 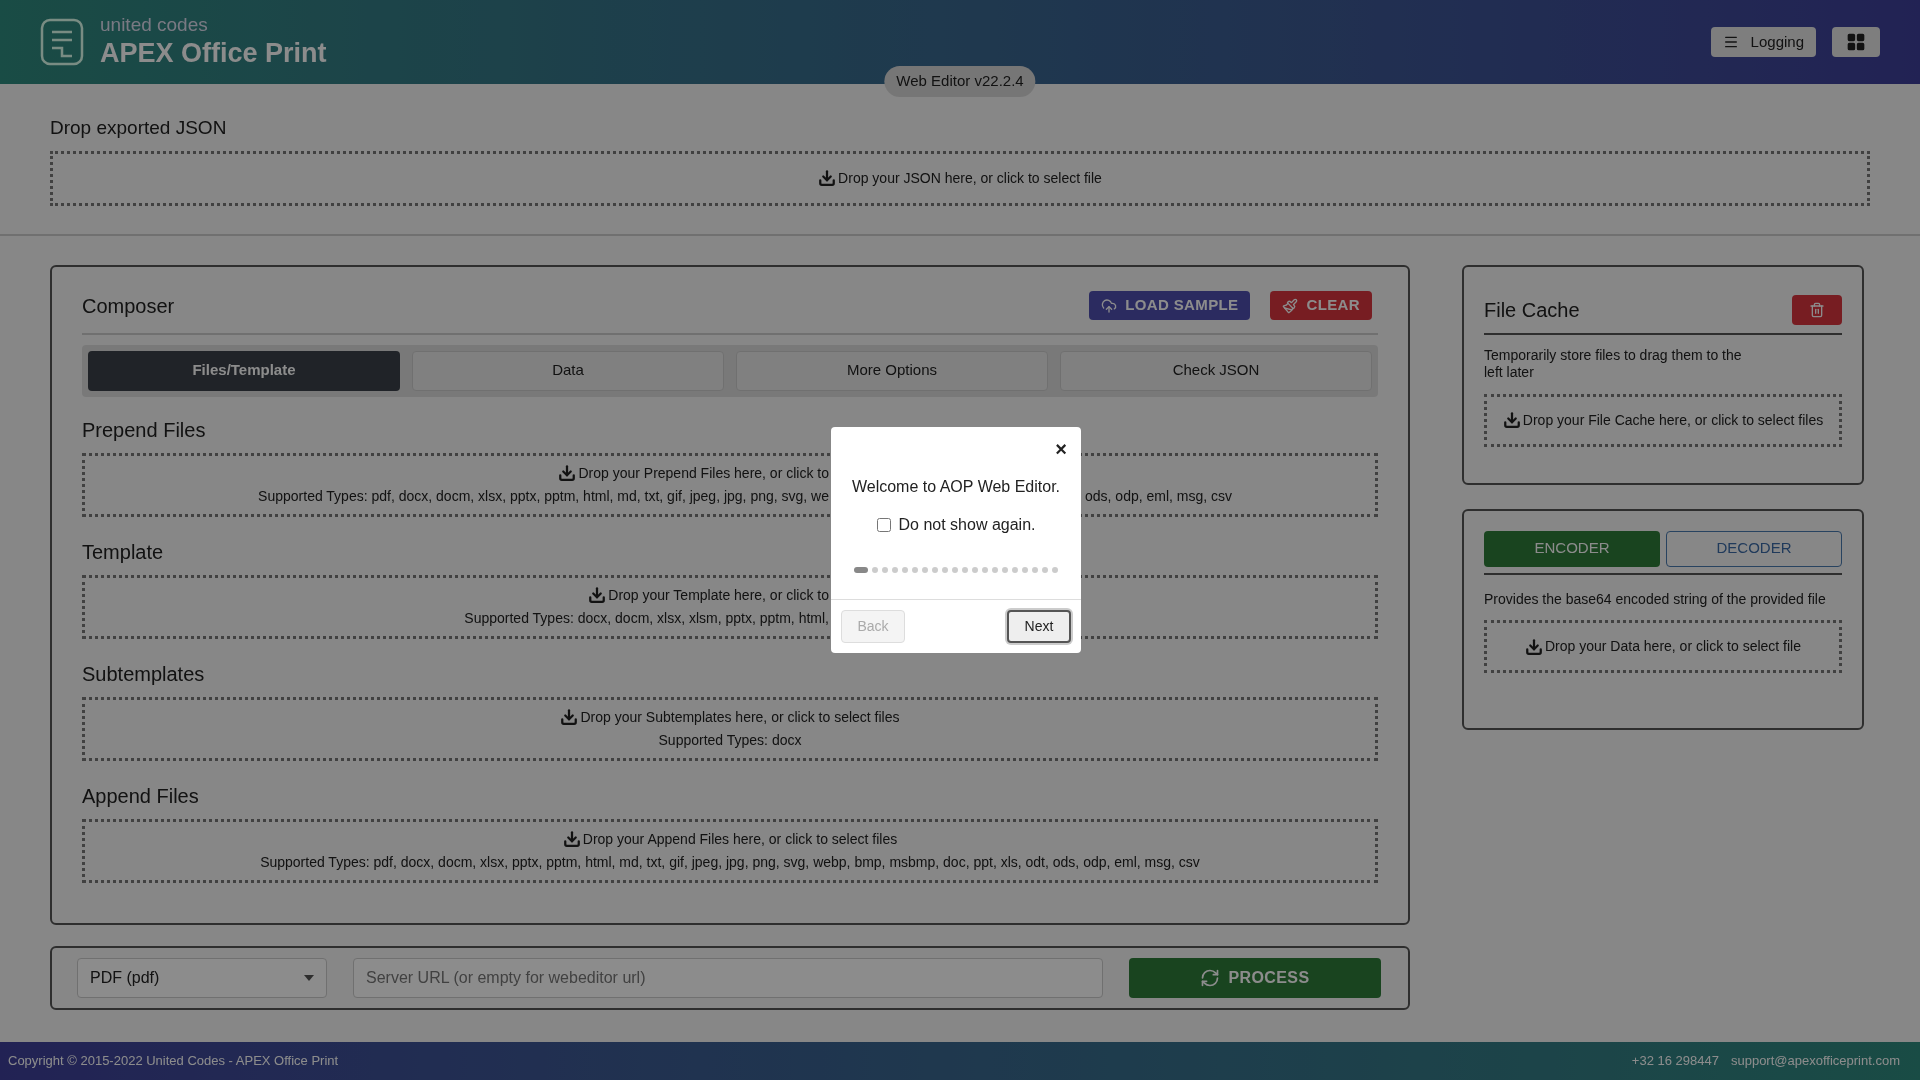 What do you see at coordinates (1763, 42) in the screenshot?
I see `logging-button: Logging` at bounding box center [1763, 42].